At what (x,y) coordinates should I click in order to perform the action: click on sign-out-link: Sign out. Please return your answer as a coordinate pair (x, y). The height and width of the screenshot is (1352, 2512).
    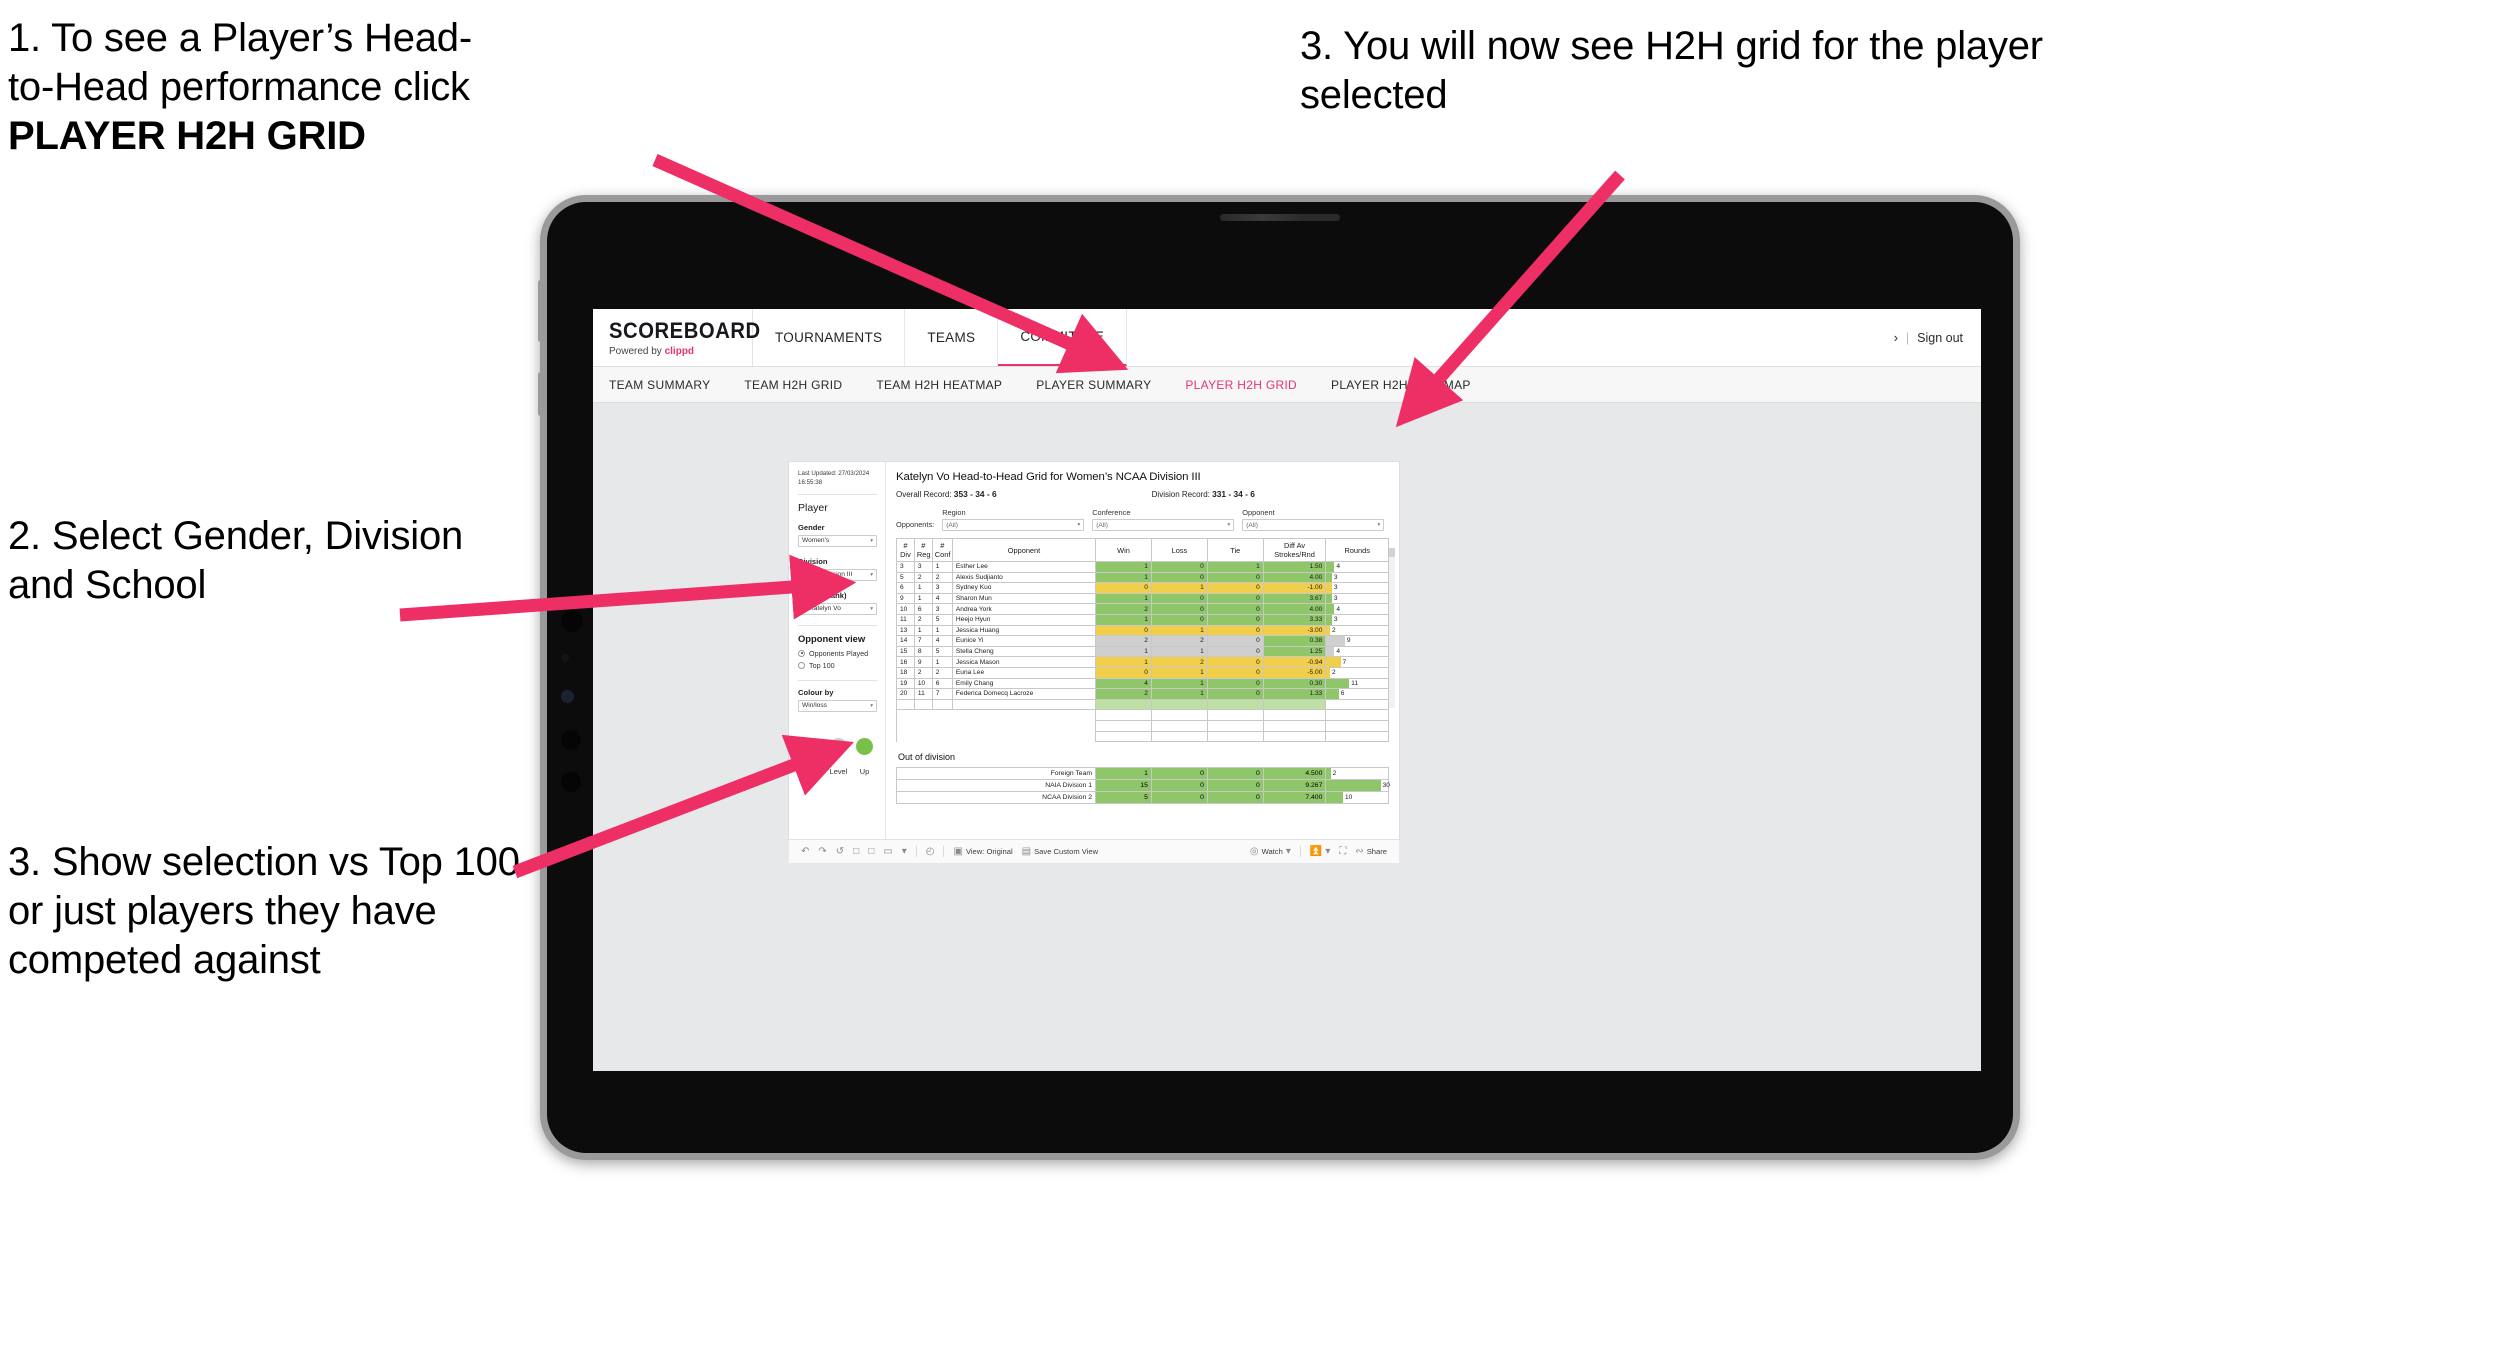
    Looking at the image, I should click on (1940, 338).